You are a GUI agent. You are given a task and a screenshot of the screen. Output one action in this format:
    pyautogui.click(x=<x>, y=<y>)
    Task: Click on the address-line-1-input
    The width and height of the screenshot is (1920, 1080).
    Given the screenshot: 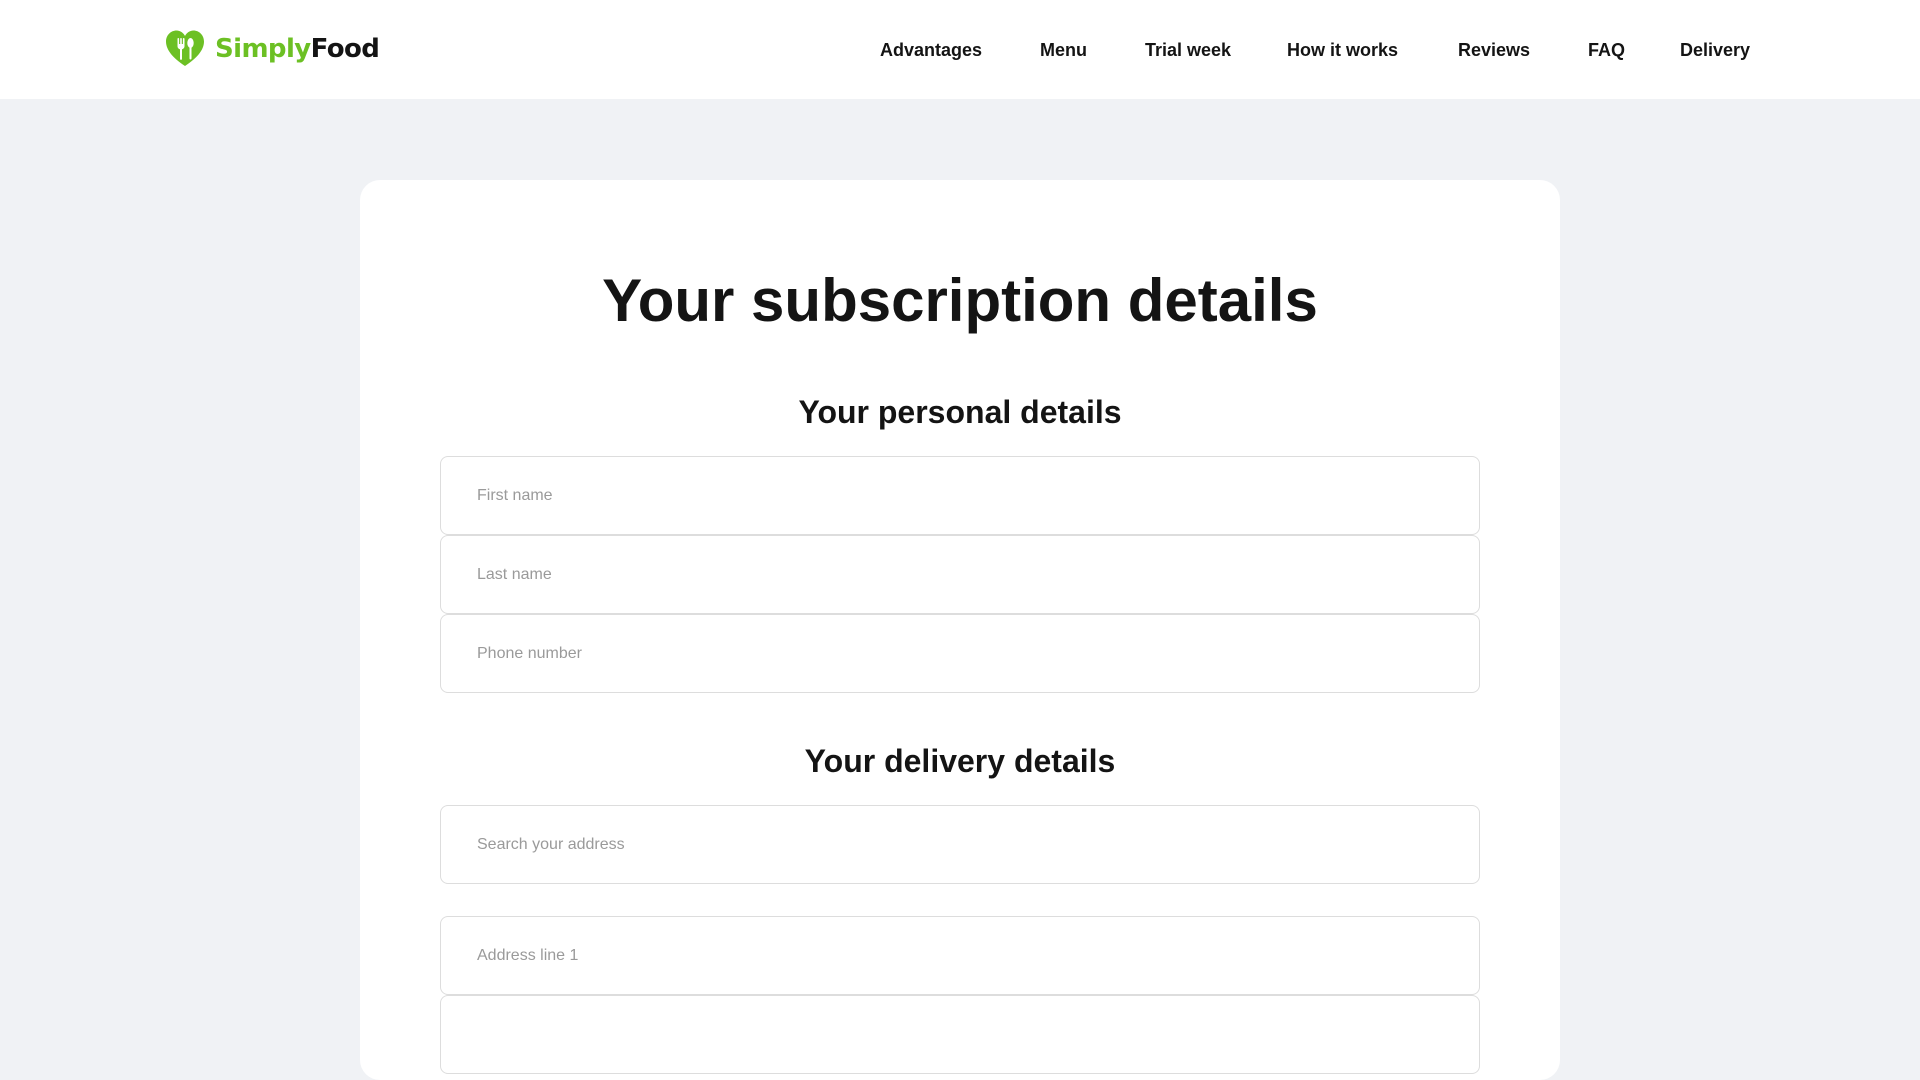 What is the action you would take?
    pyautogui.click(x=960, y=955)
    